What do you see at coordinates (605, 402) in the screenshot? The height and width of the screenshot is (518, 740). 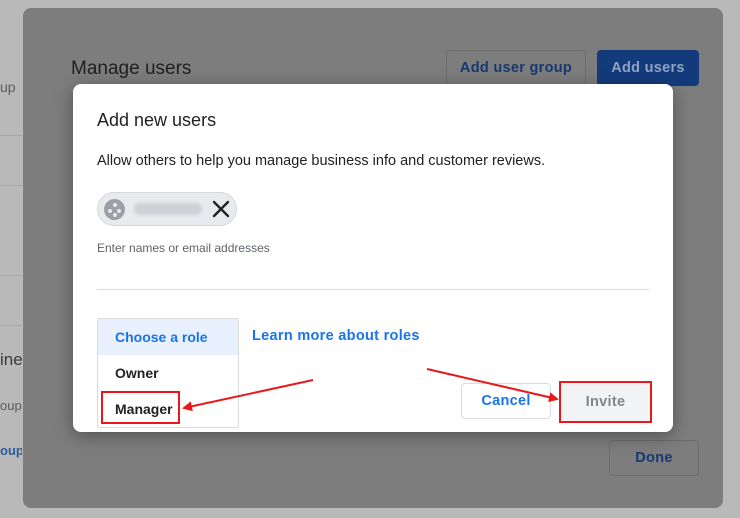 I see `invite-button: Invite` at bounding box center [605, 402].